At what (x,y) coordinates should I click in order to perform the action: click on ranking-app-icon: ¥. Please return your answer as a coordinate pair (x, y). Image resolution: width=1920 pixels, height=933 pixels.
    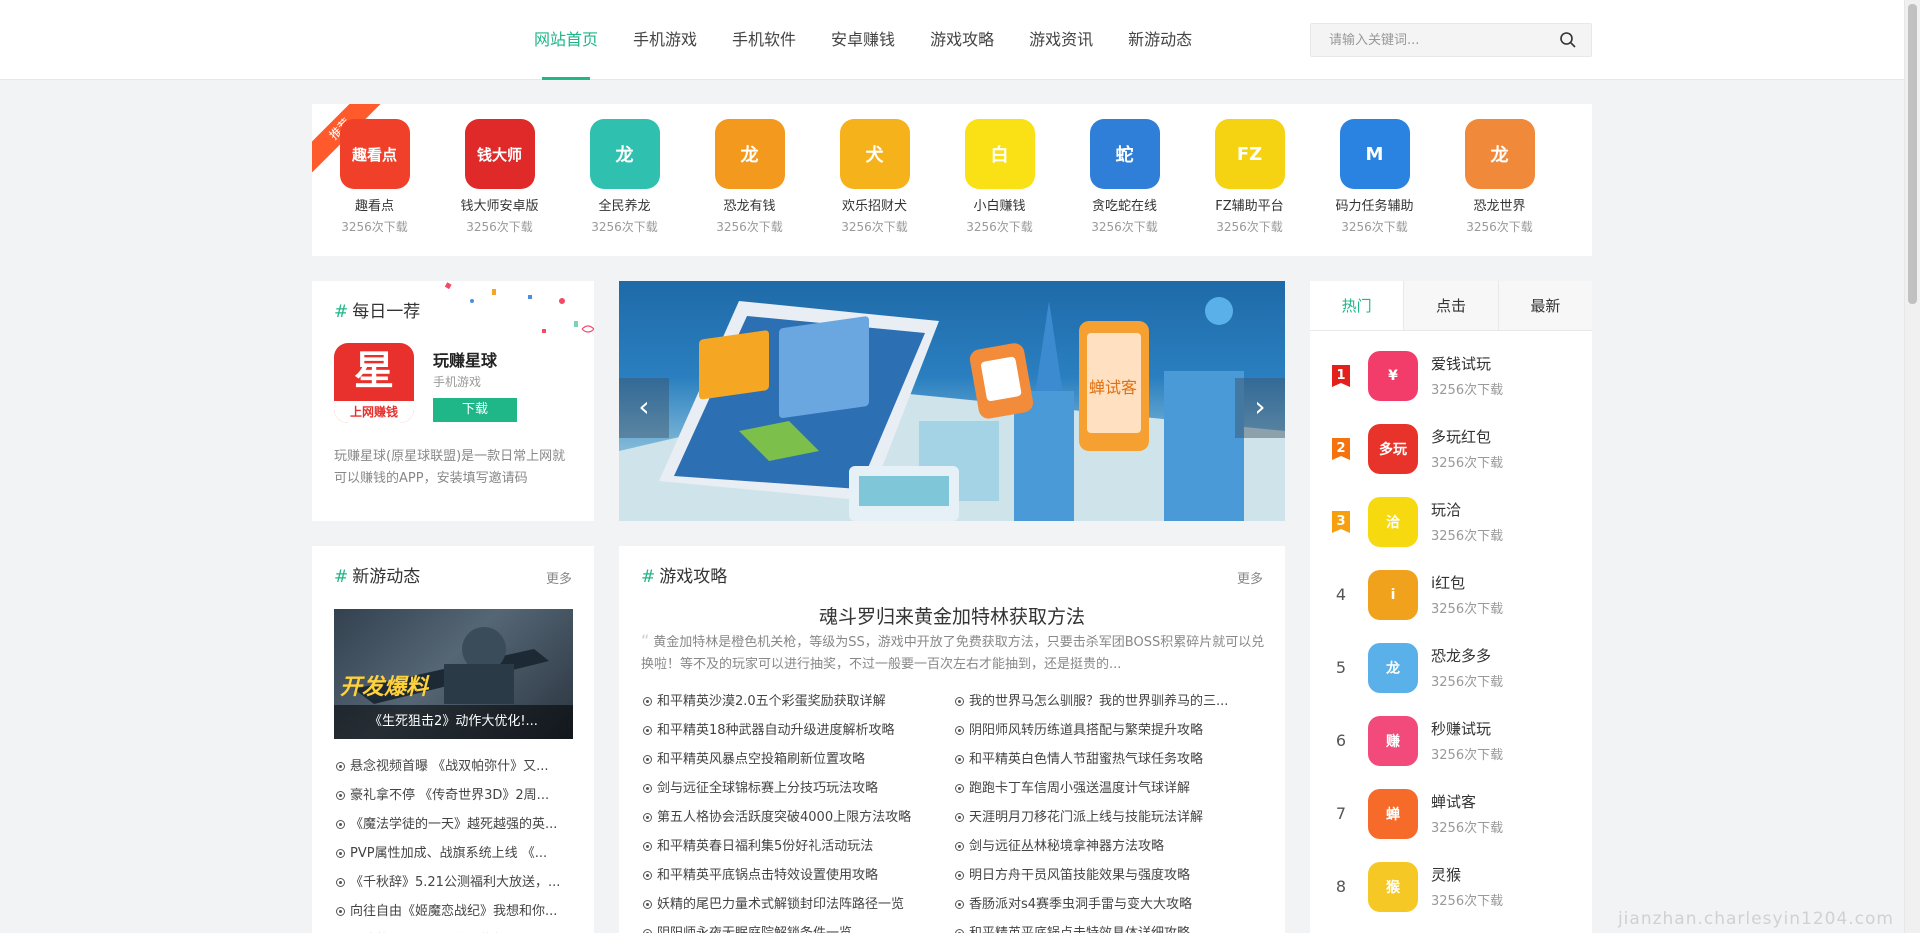
    Looking at the image, I should click on (1393, 376).